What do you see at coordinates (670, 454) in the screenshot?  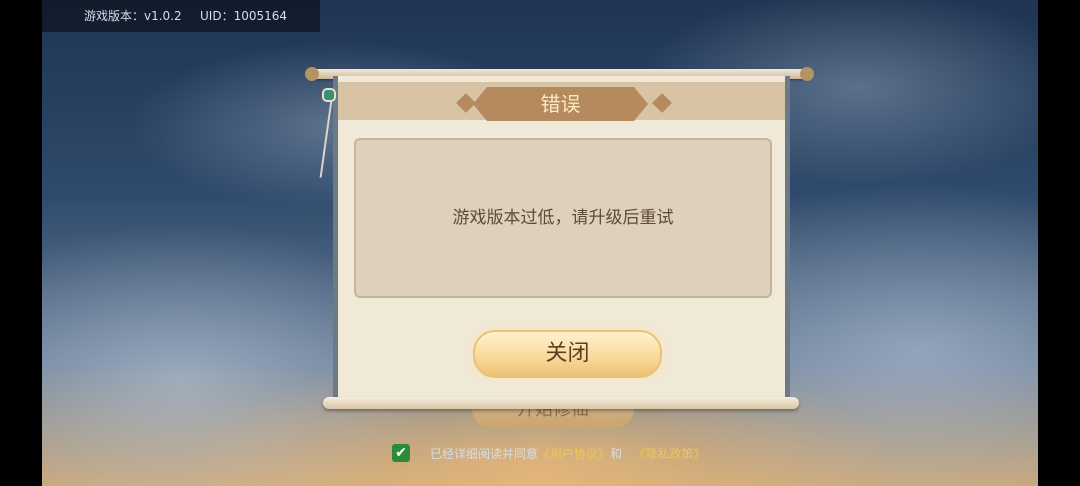 I see `privacy-policy-link: 《隐私政策》` at bounding box center [670, 454].